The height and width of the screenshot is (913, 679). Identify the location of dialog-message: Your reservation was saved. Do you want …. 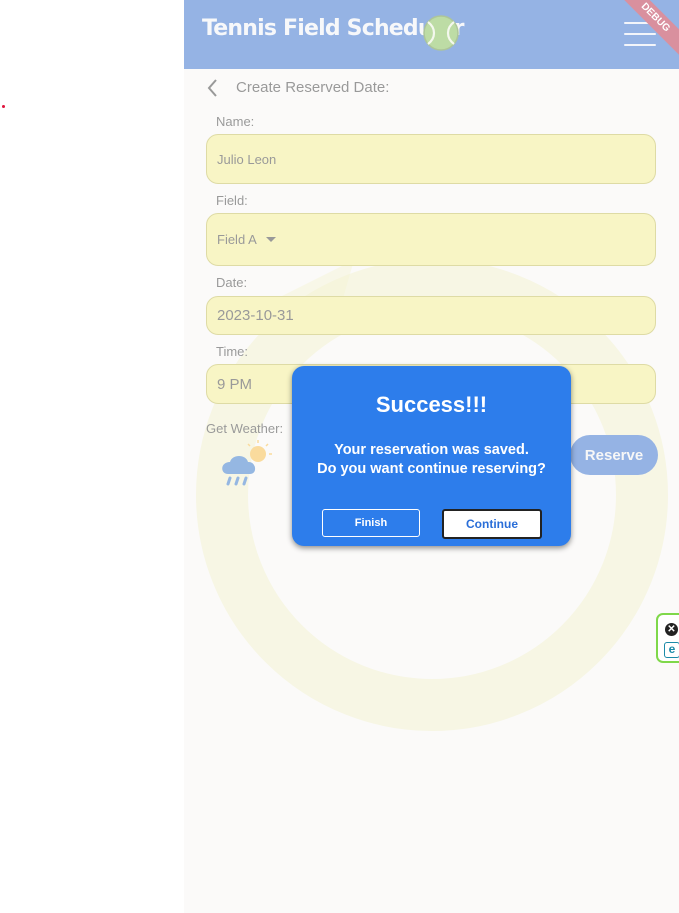
(431, 460).